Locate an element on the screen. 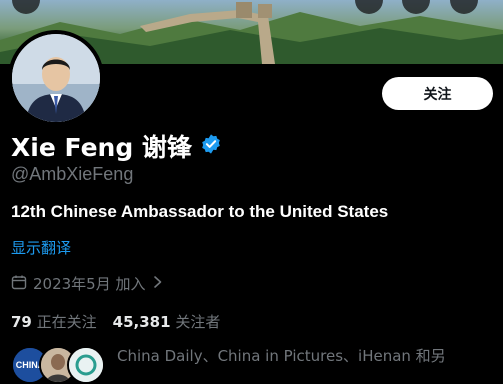  follow-button: 关注 is located at coordinates (437, 93).